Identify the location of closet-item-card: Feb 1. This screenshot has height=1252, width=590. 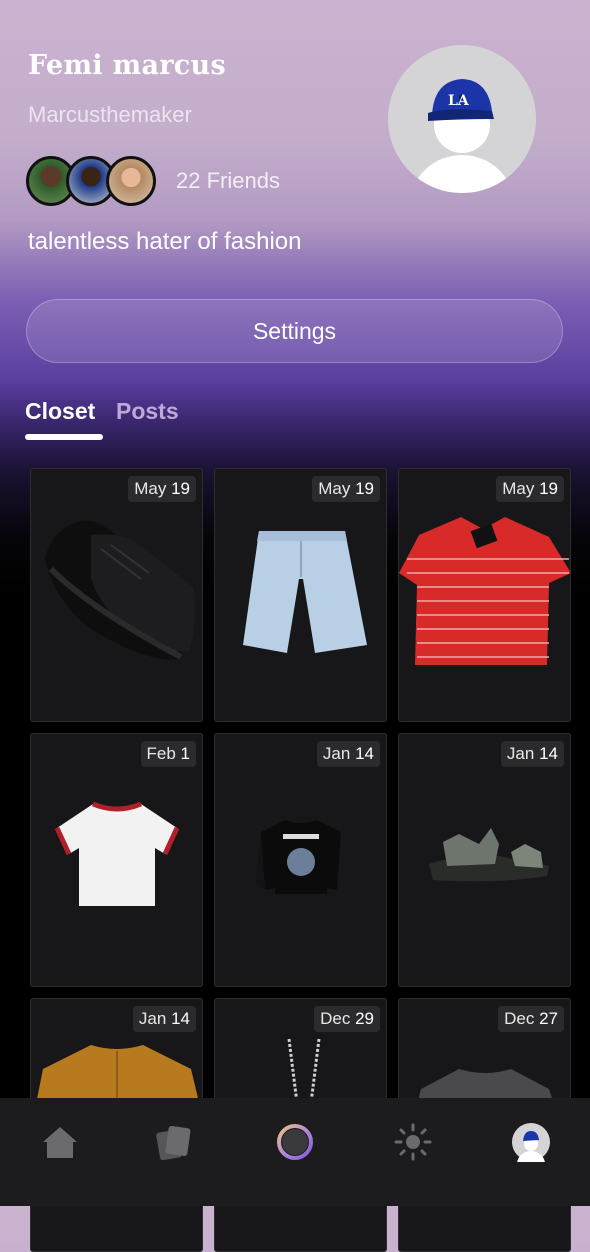
(116, 860).